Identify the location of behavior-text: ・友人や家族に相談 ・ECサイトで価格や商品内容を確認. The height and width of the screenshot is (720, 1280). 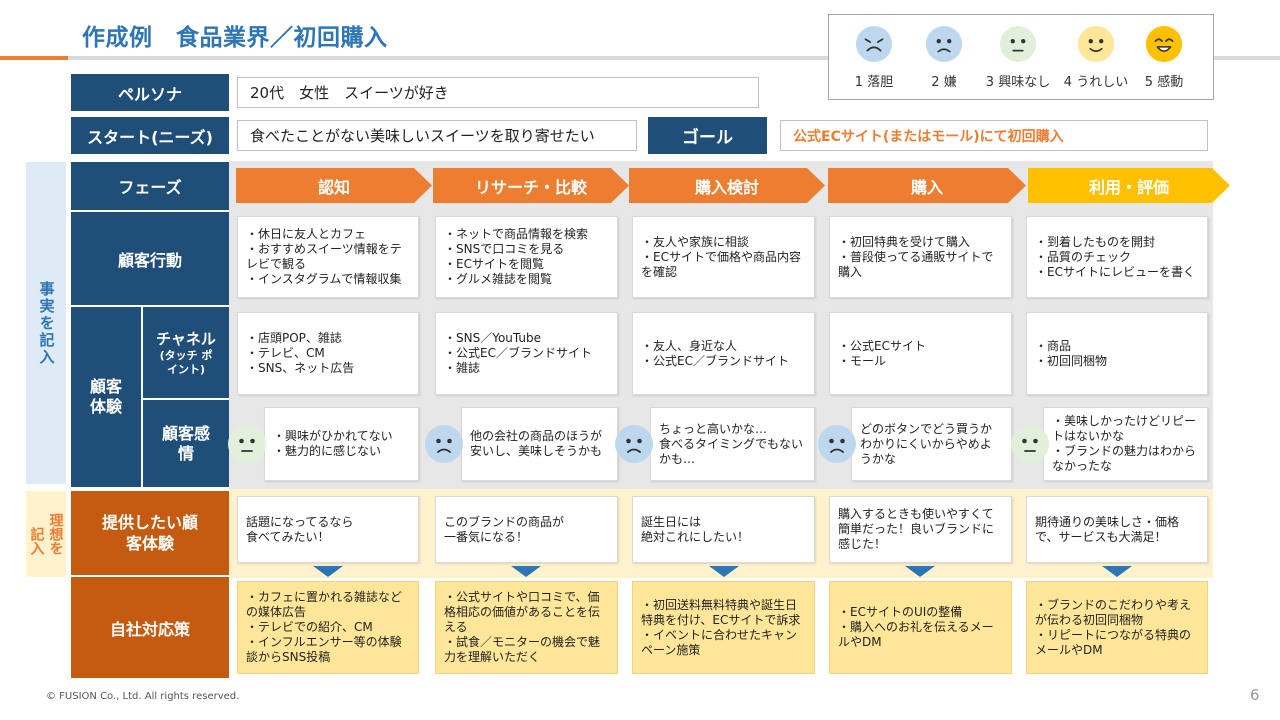
(721, 256).